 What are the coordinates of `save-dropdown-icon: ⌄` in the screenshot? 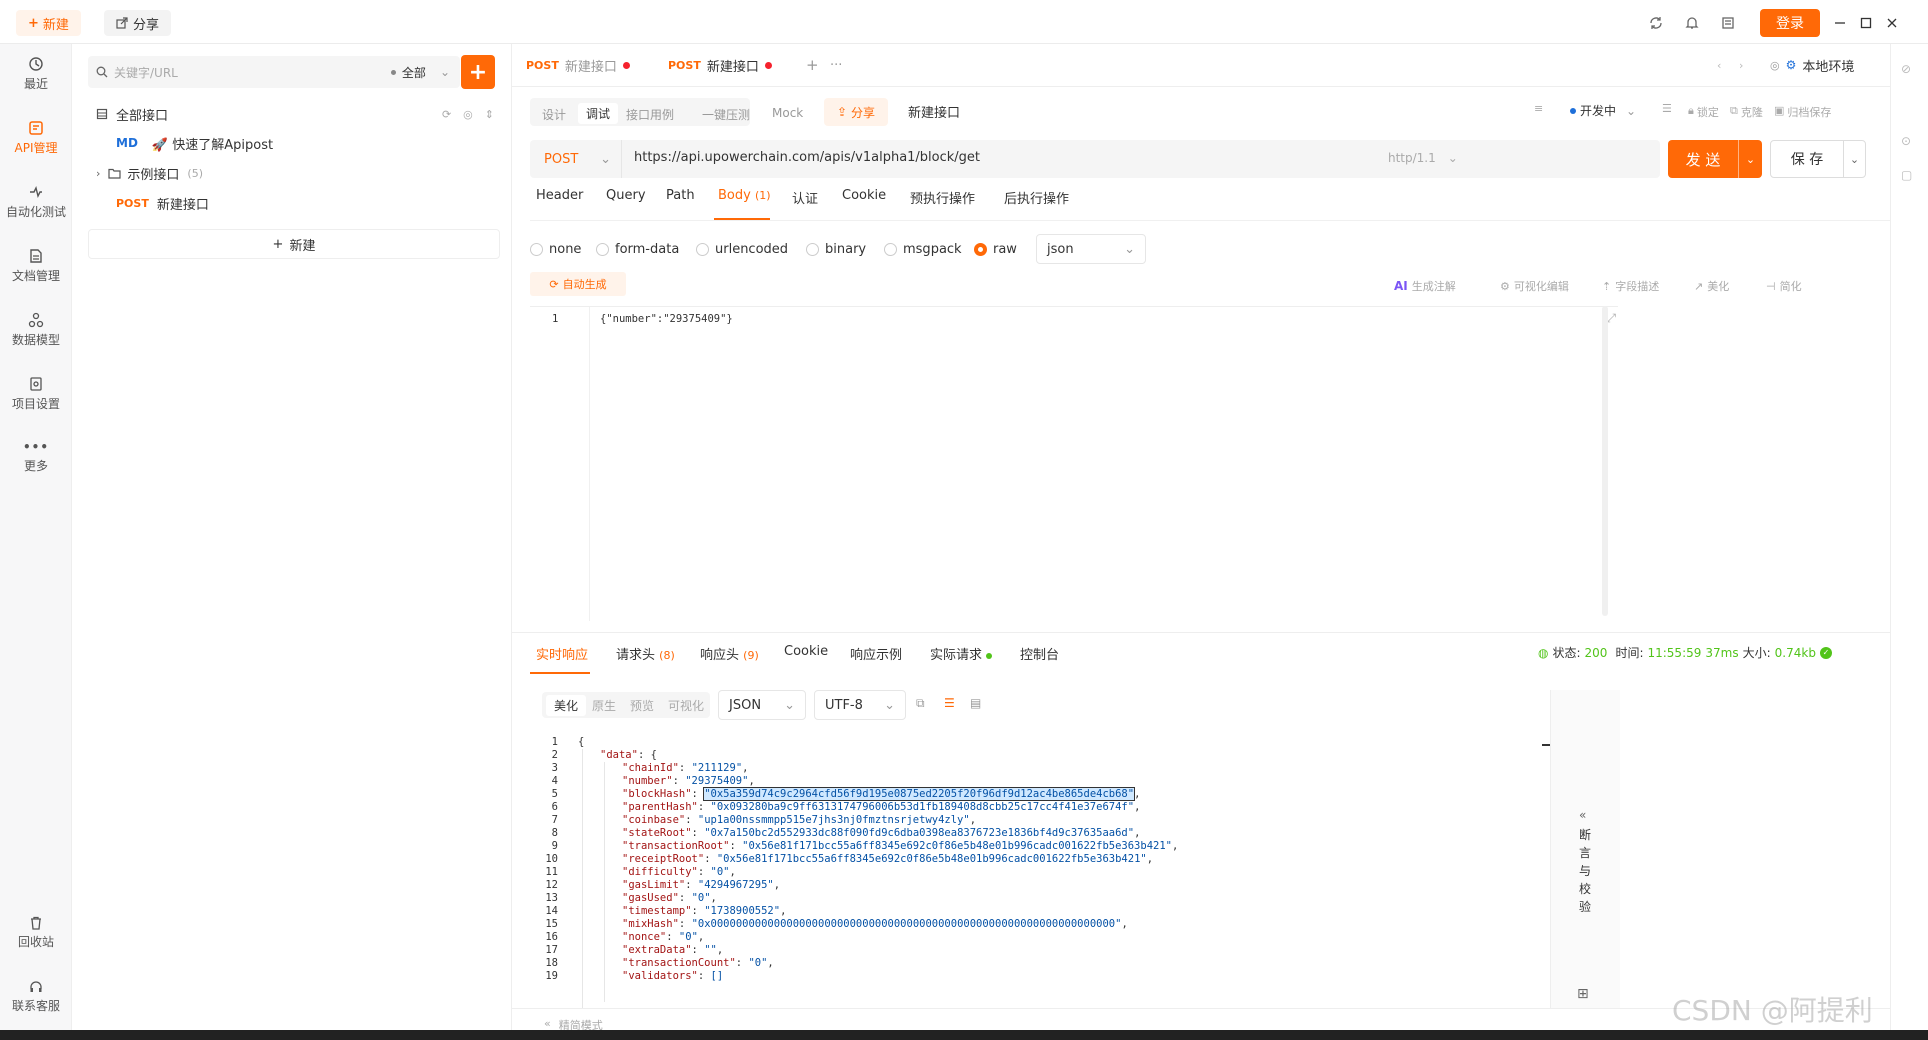 It's located at (1854, 159).